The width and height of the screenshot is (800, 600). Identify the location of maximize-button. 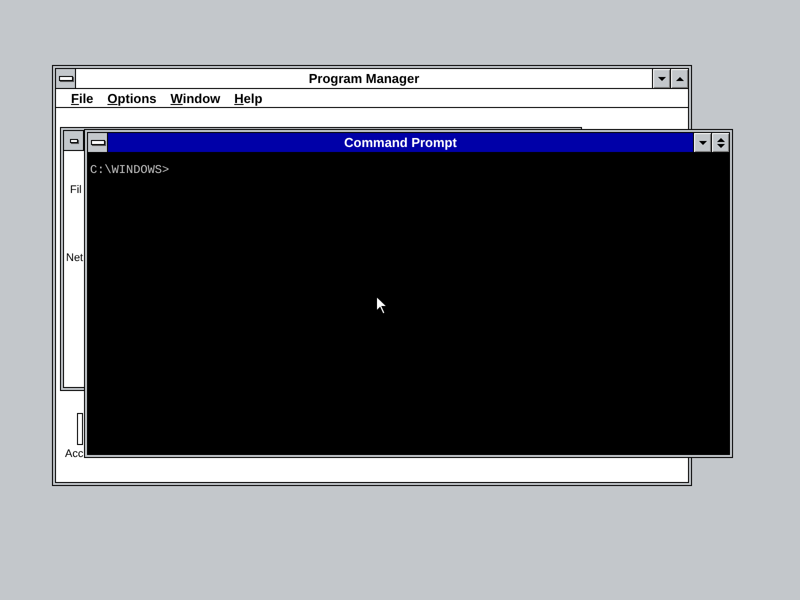
(679, 78).